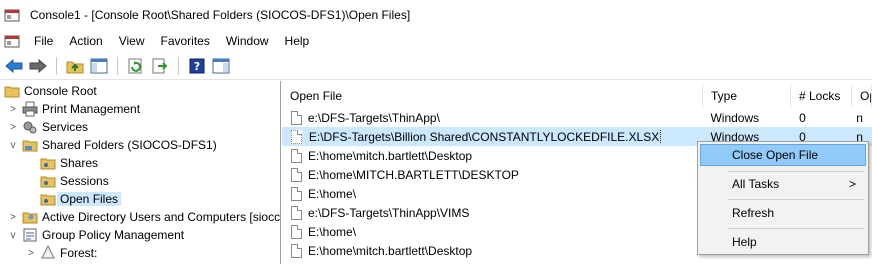 The height and width of the screenshot is (264, 872). Describe the element at coordinates (48, 181) in the screenshot. I see `sessions-icon` at that location.